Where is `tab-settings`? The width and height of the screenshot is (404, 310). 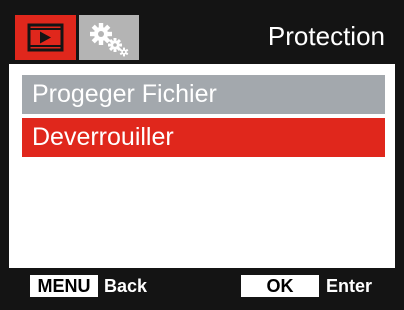
tab-settings is located at coordinates (109, 37).